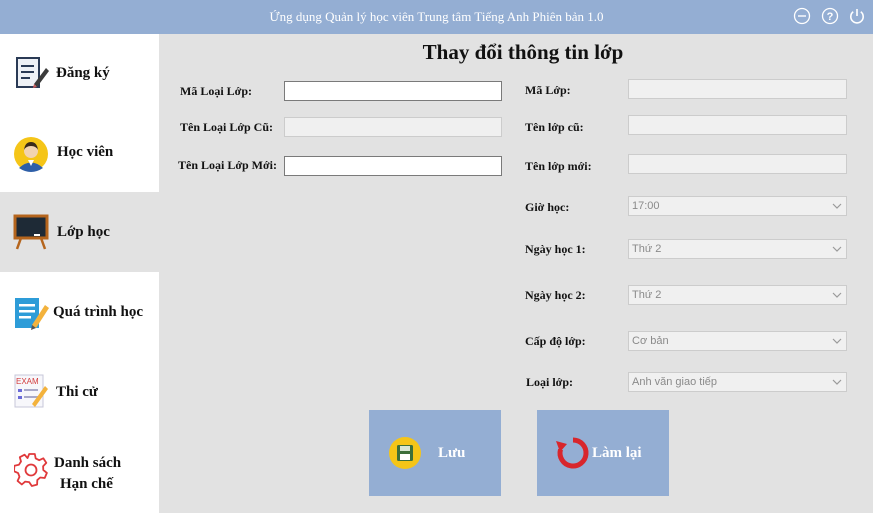 The height and width of the screenshot is (513, 873). Describe the element at coordinates (393, 127) in the screenshot. I see `old-class-type-name-input` at that location.